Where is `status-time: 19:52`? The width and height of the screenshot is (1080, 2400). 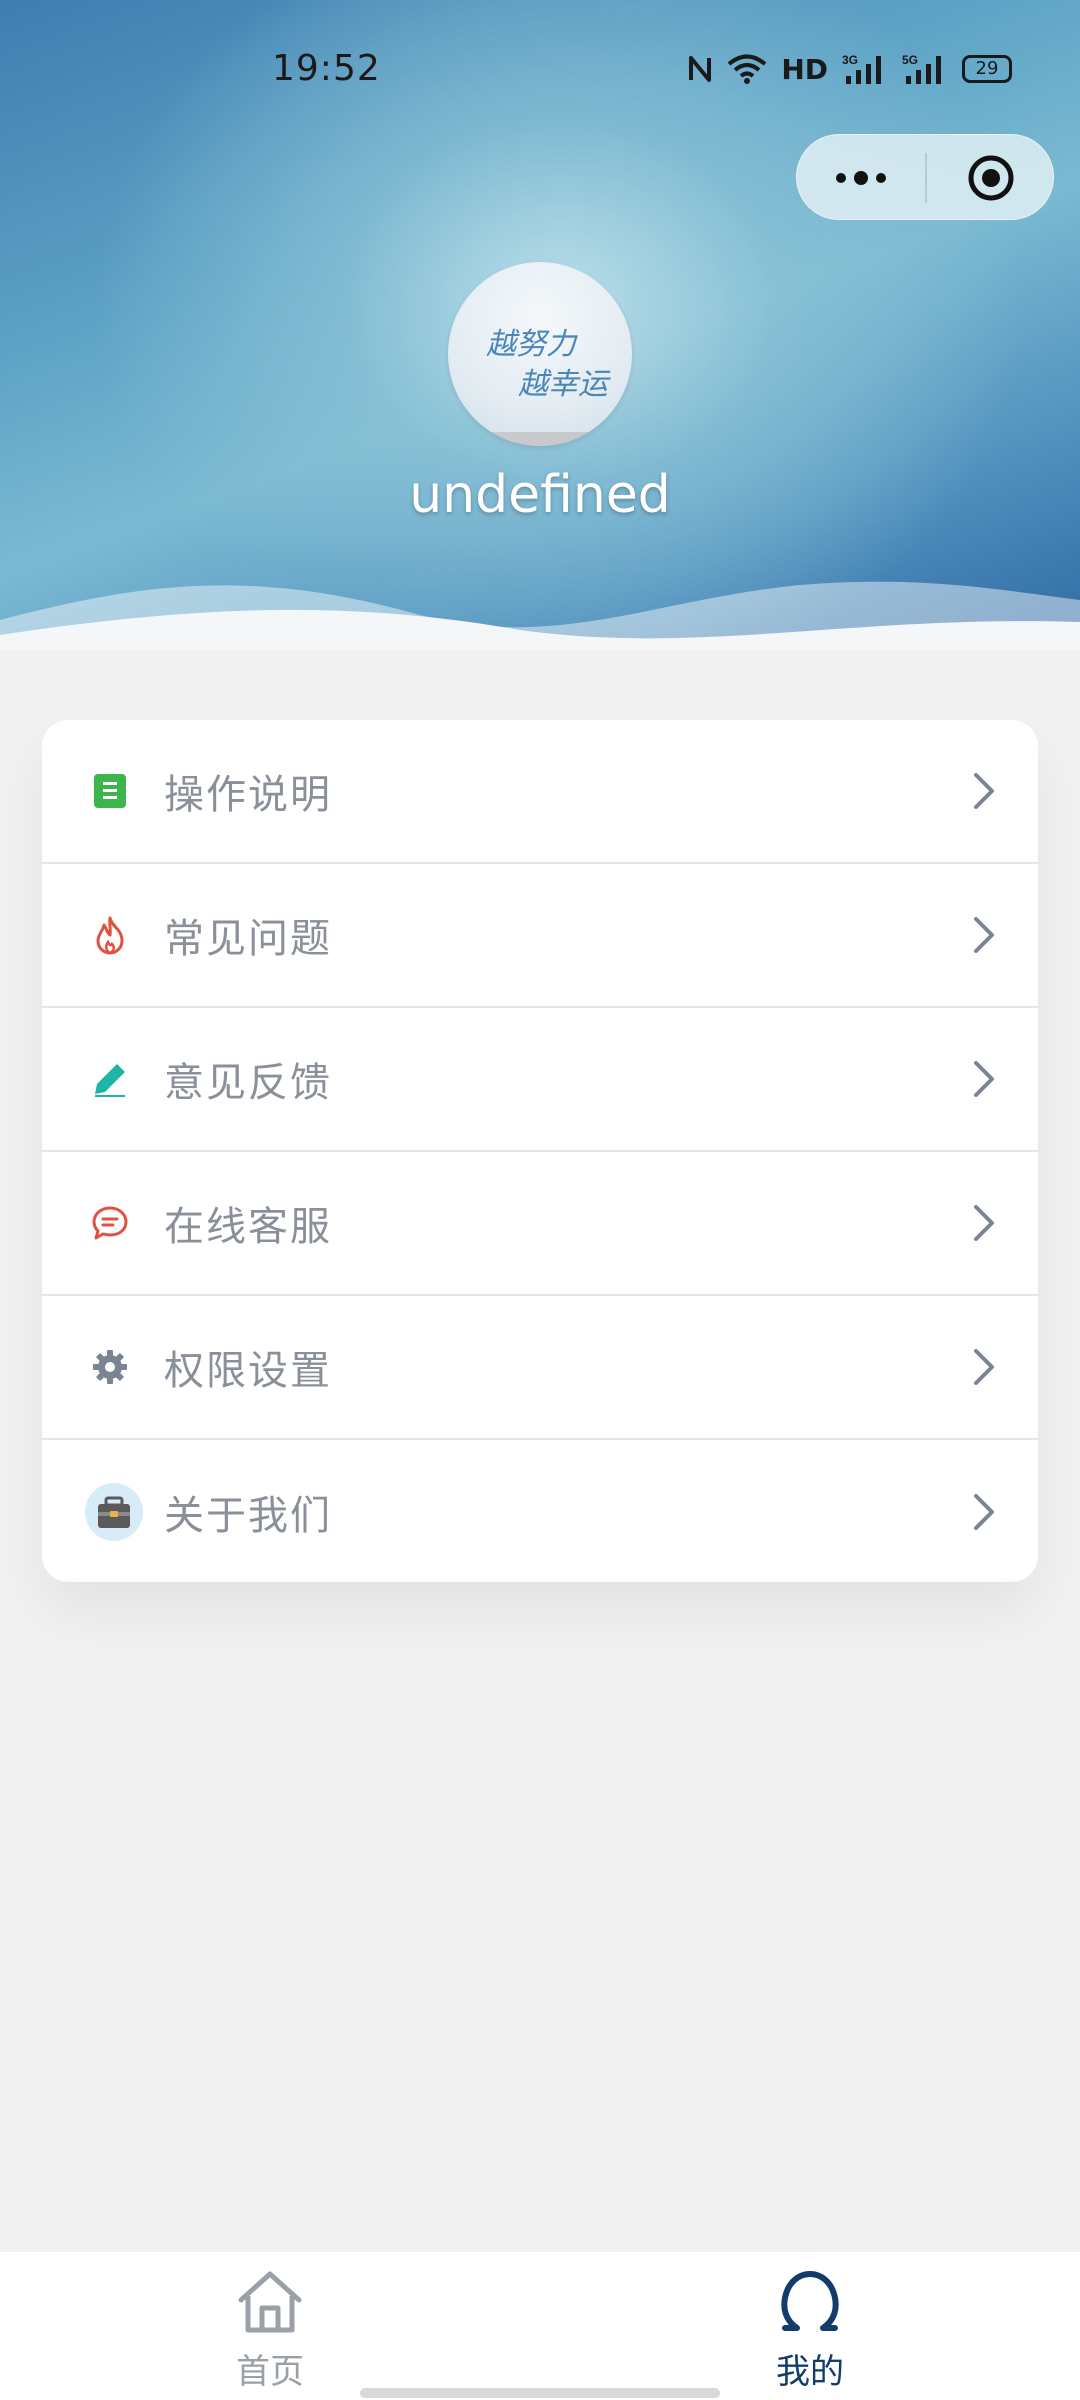
status-time: 19:52 is located at coordinates (326, 68).